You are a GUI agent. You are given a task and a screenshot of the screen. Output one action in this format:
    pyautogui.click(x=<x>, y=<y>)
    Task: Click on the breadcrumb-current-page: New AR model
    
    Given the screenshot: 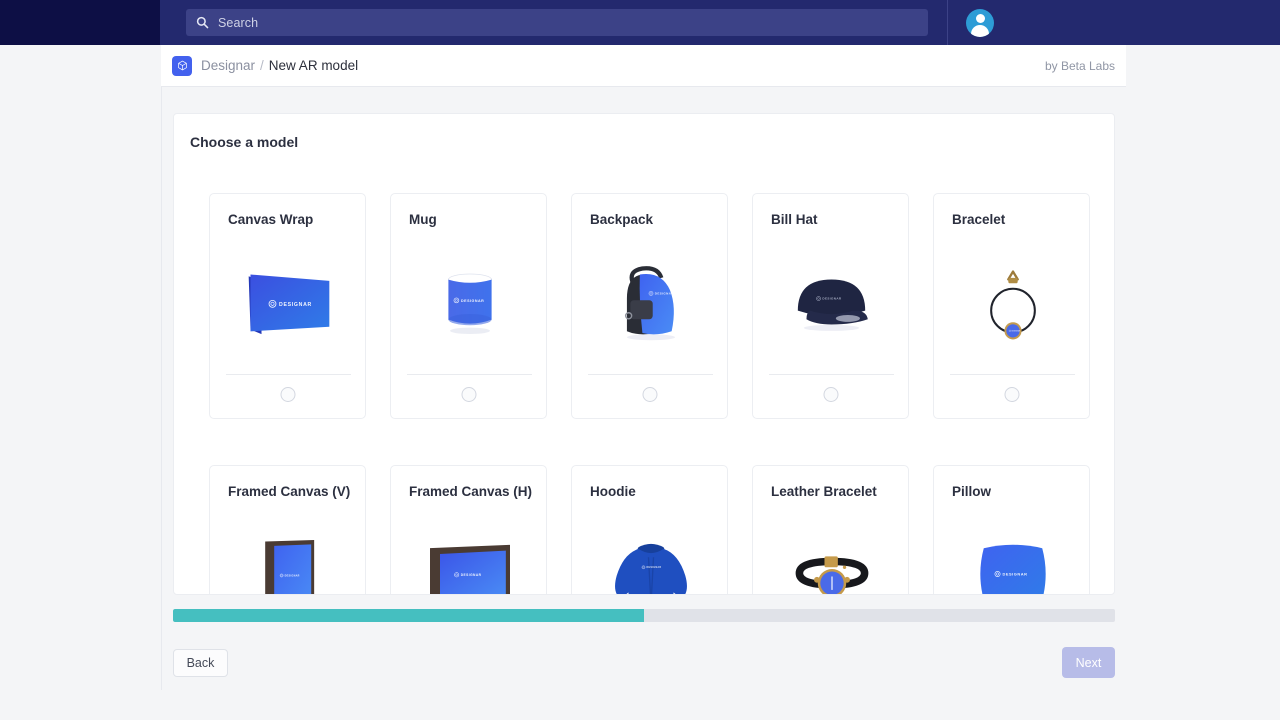 What is the action you would take?
    pyautogui.click(x=313, y=65)
    